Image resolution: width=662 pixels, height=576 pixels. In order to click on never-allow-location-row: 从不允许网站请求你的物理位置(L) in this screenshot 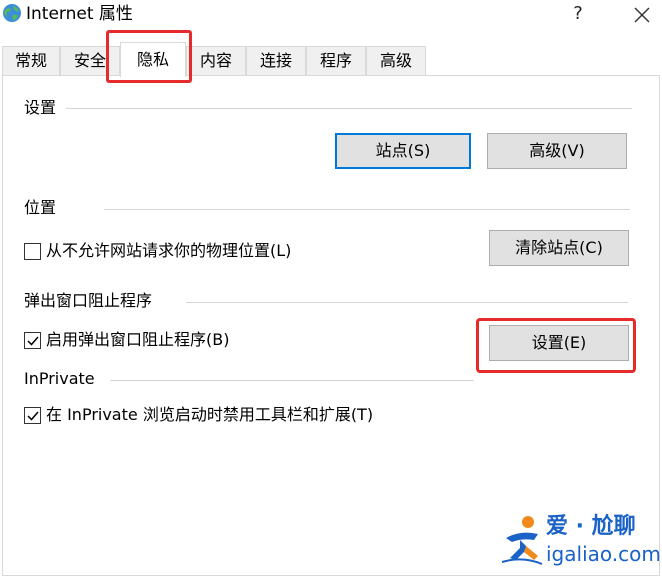, I will do `click(157, 251)`.